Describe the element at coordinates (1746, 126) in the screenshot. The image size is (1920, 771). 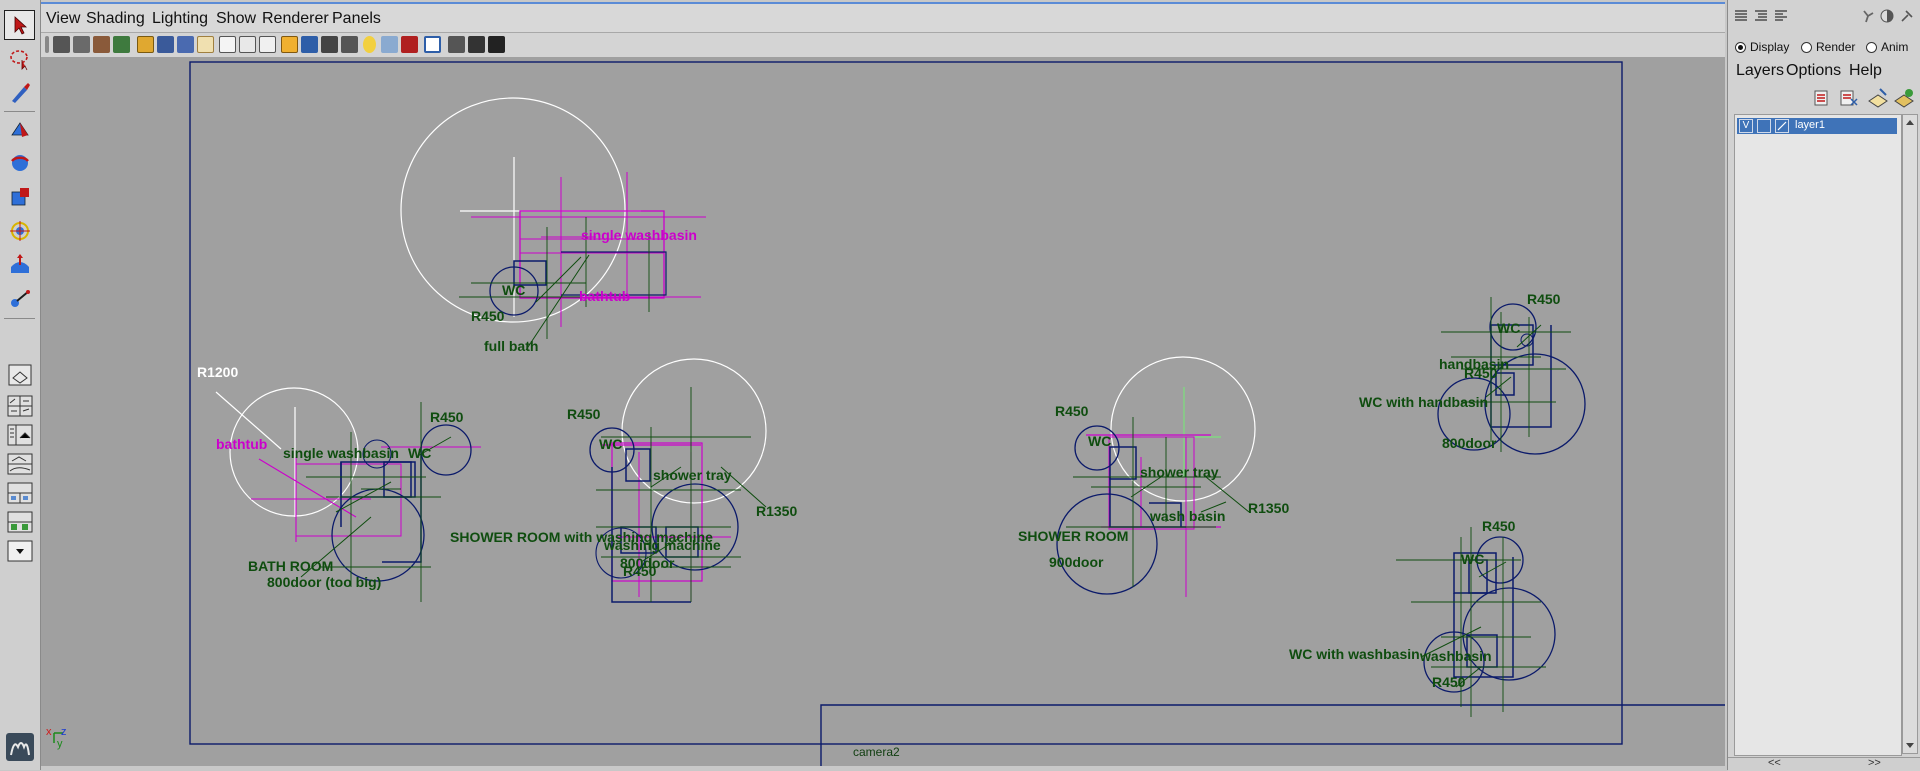
I see `layer-visibility-toggle: V` at that location.